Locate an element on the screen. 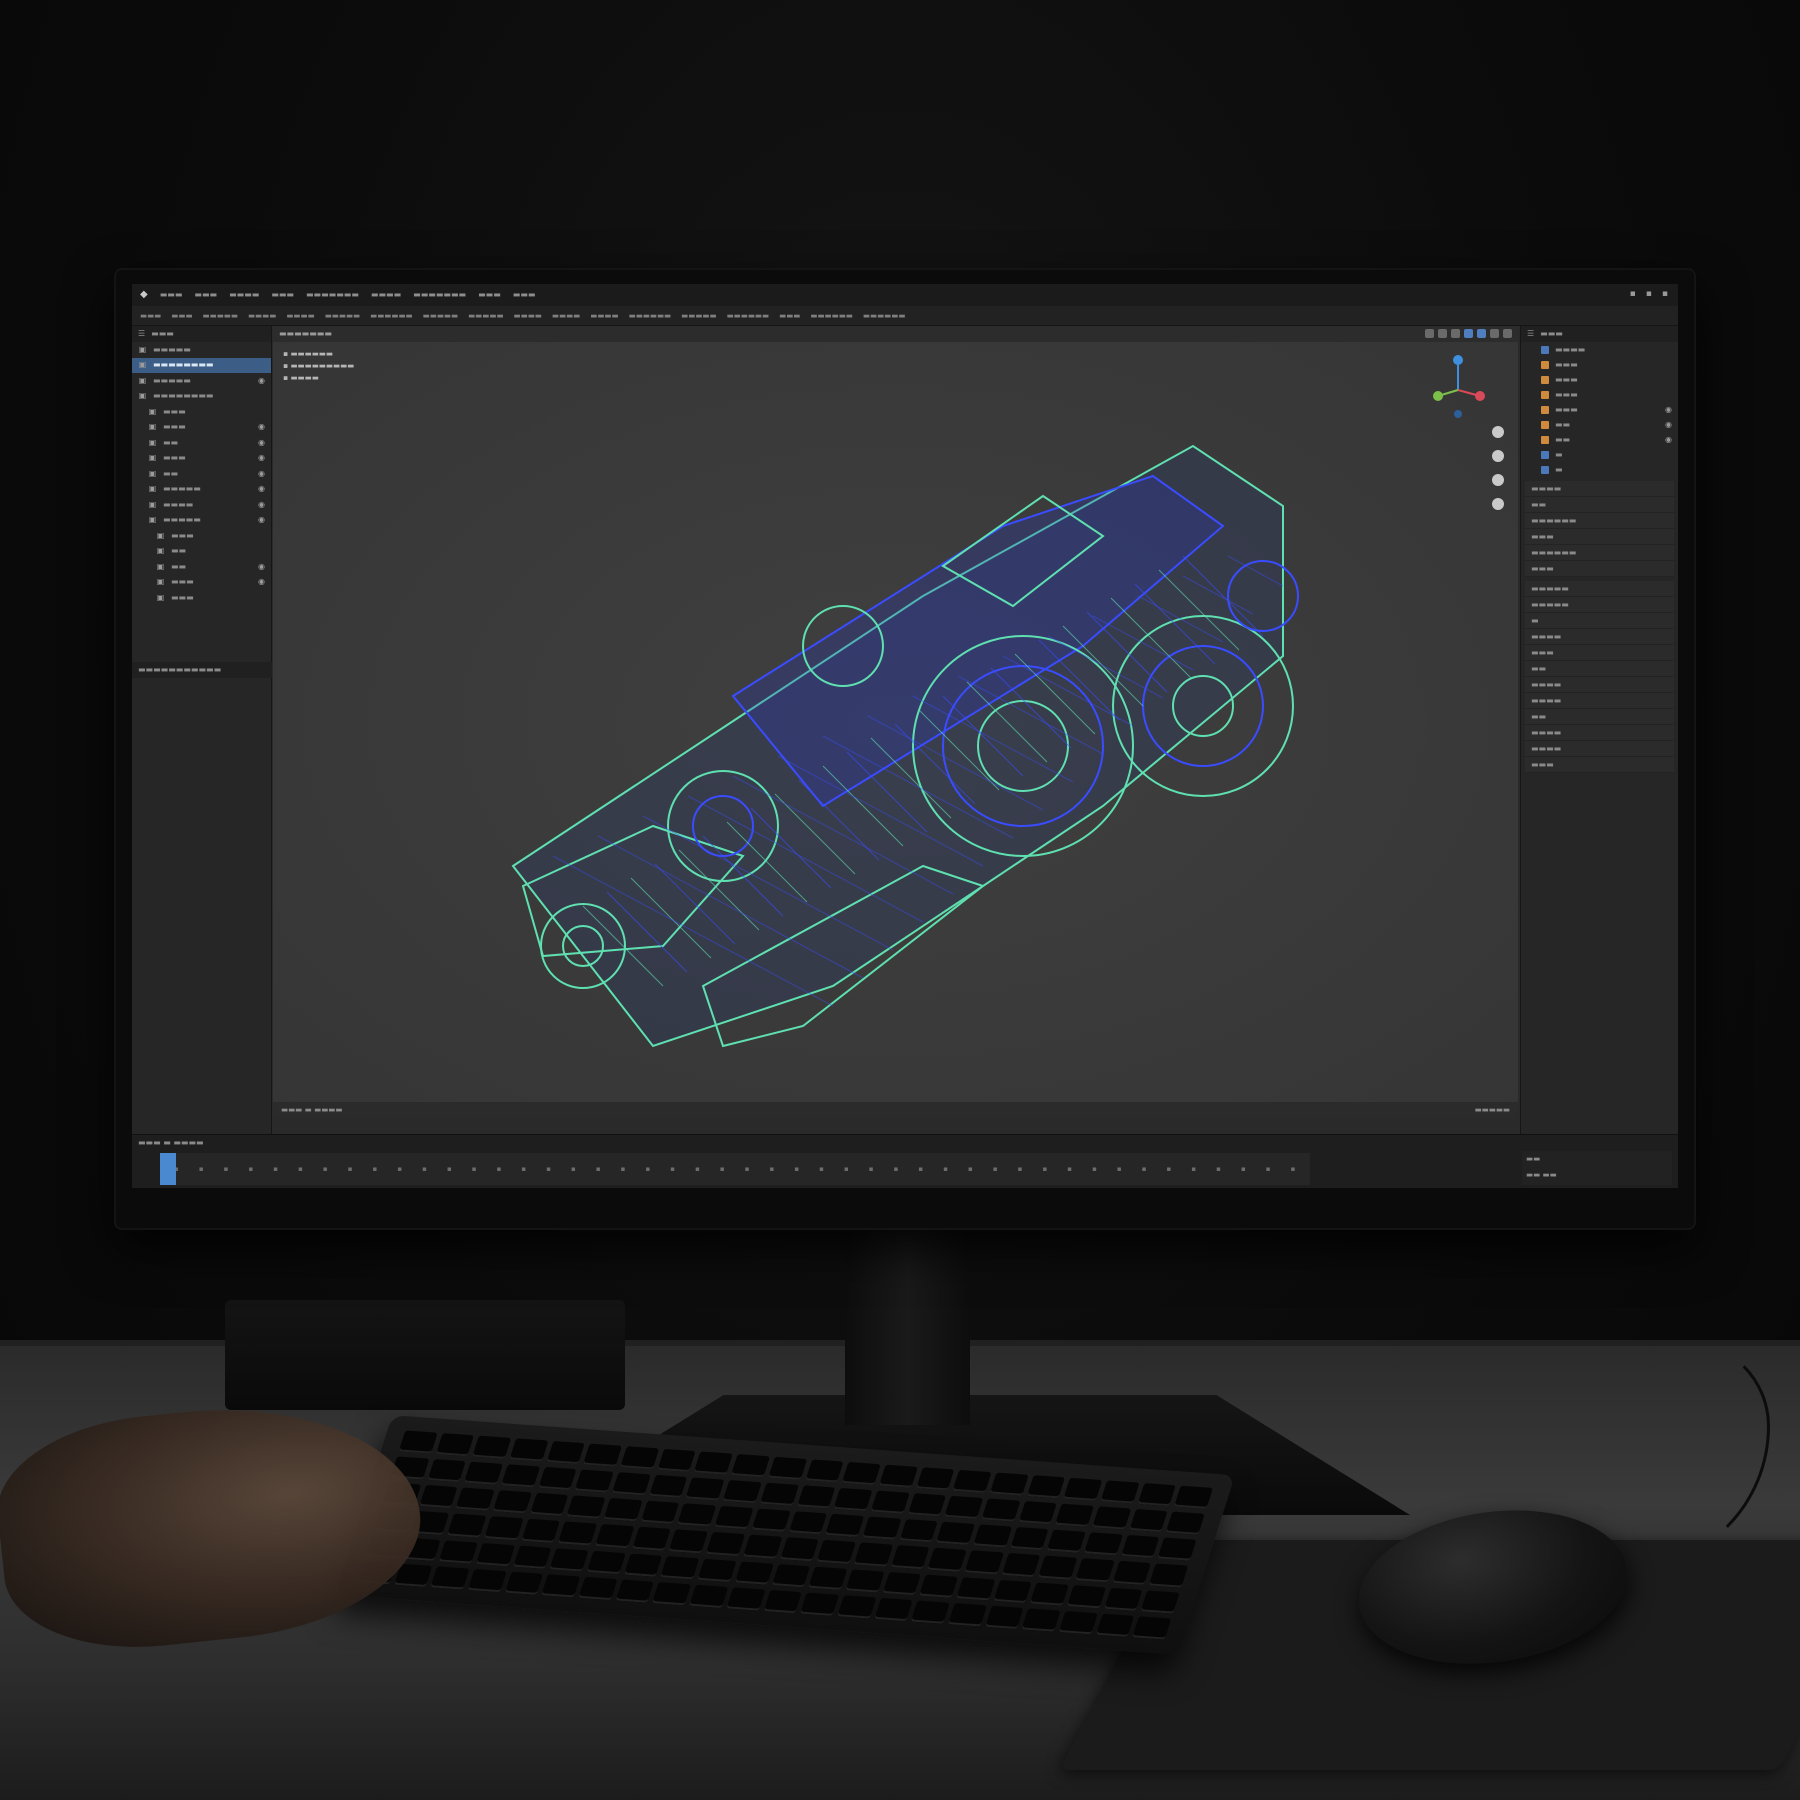  viewport-mode-menu: ▬▬▬▬▬▬▬ is located at coordinates (305, 334).